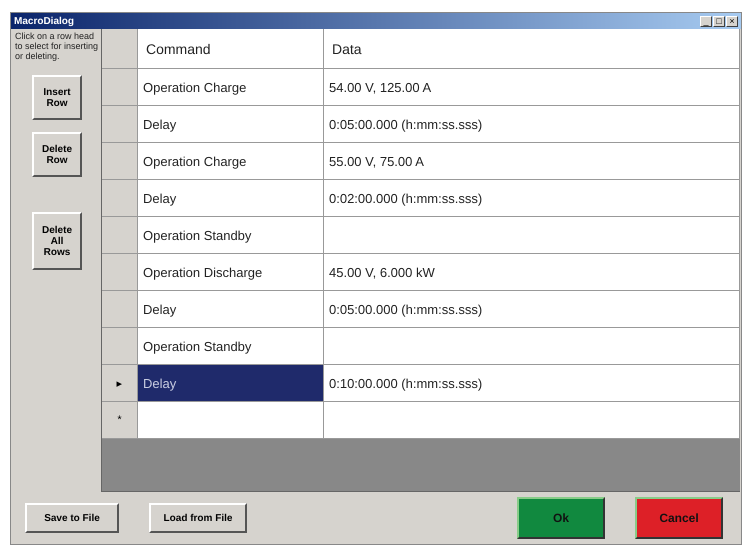 The image size is (750, 550). Describe the element at coordinates (72, 518) in the screenshot. I see `save-button: Save to File` at that location.